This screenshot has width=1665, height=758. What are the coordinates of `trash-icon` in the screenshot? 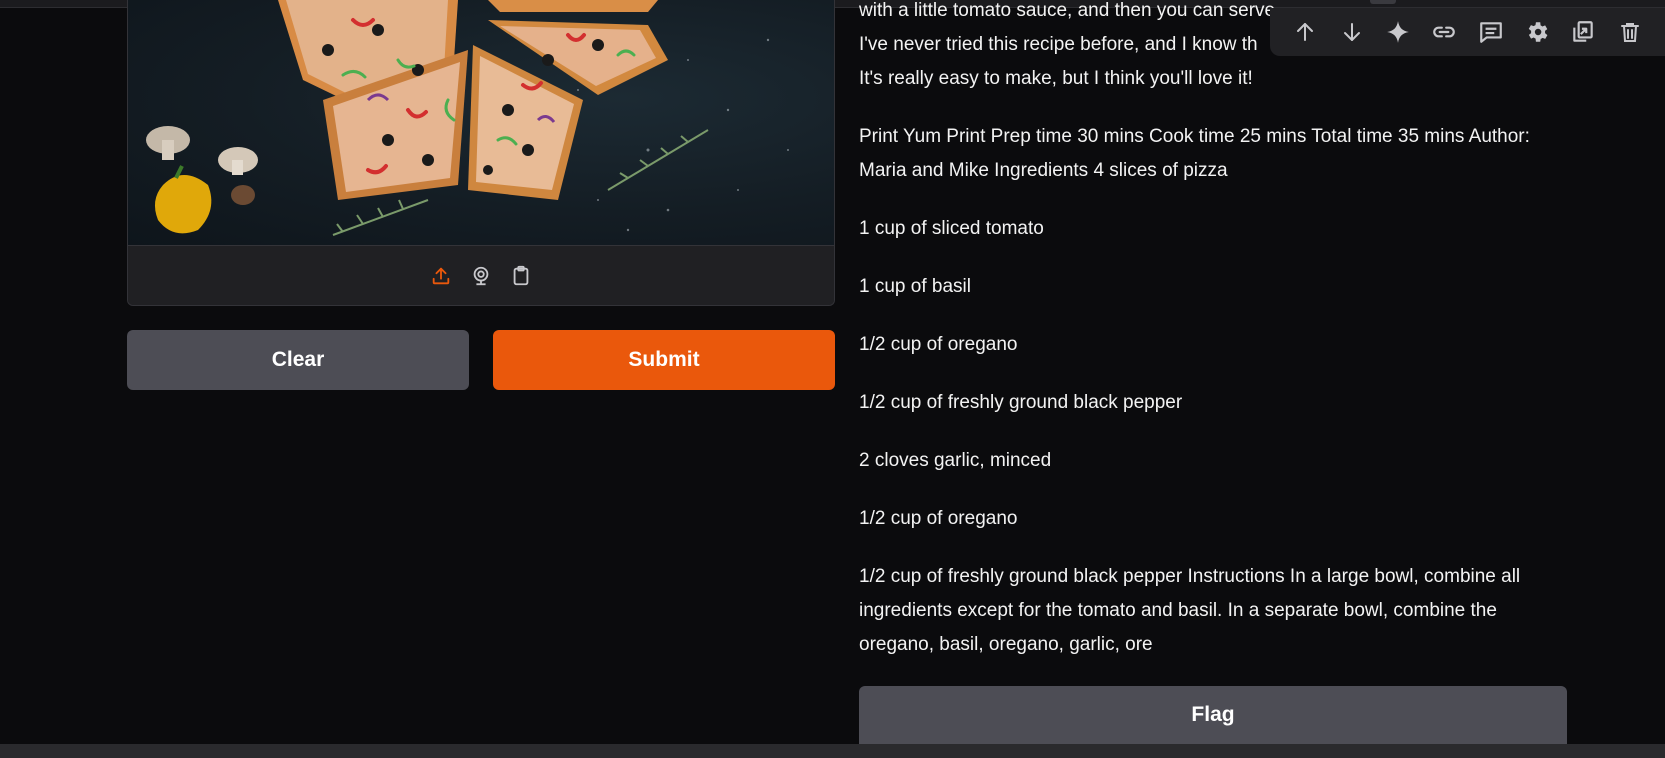 It's located at (1630, 32).